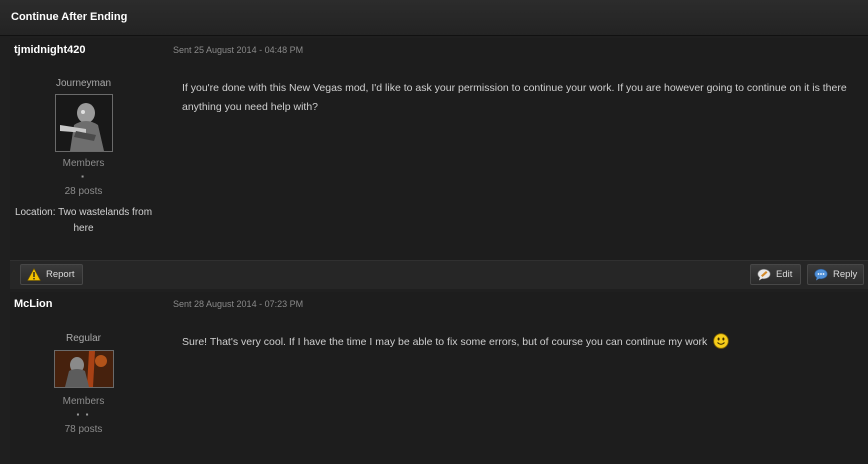  What do you see at coordinates (50, 50) in the screenshot?
I see `post-author: tjmidnight420` at bounding box center [50, 50].